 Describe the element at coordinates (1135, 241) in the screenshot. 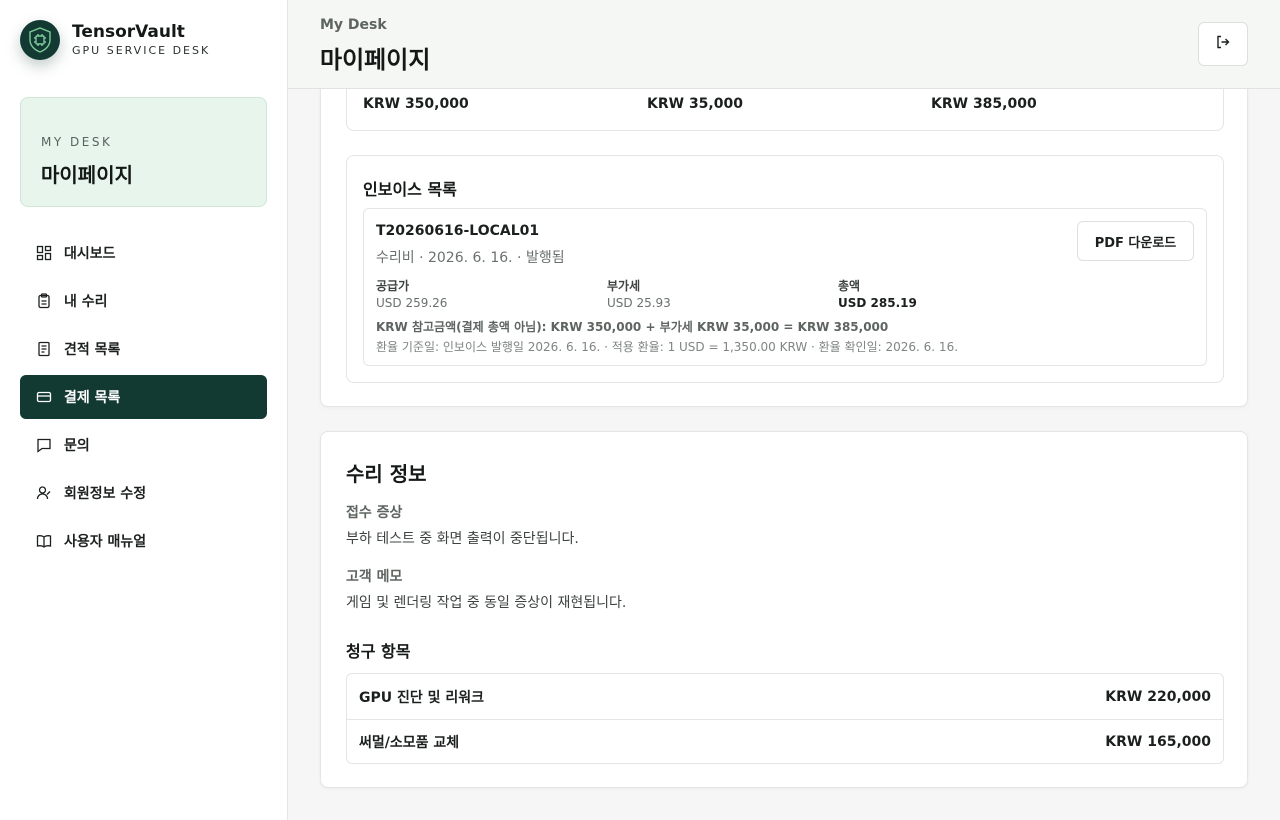

I see `pdf-download-button: PDF 다운로드` at that location.